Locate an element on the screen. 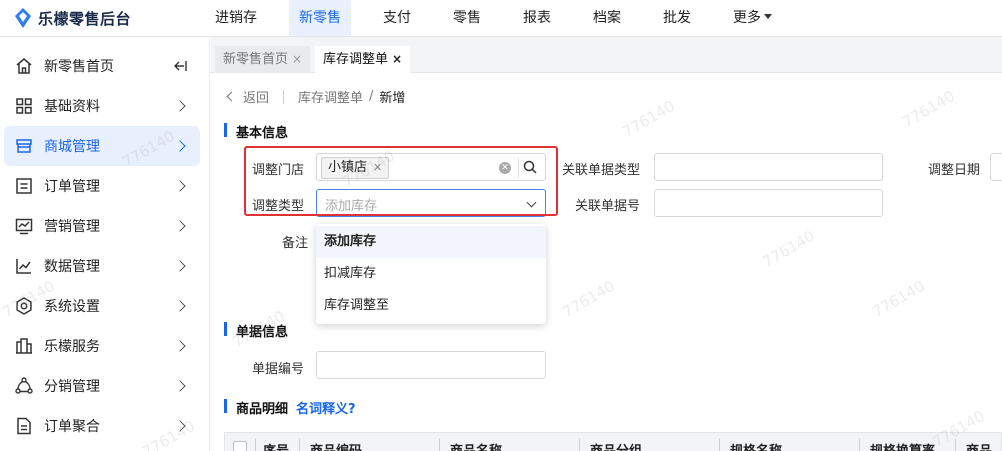 Image resolution: width=1002 pixels, height=451 pixels. adjust-date-input is located at coordinates (996, 167).